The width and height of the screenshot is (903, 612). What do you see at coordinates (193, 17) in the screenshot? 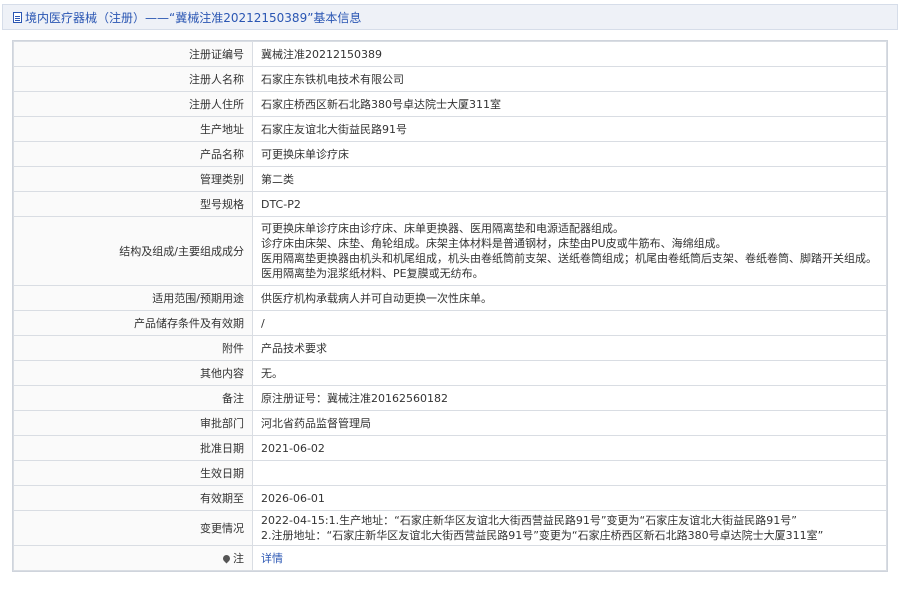
I see `page-title: 境内医疗器械（注册）——“冀械注准20212150389”基本信息` at bounding box center [193, 17].